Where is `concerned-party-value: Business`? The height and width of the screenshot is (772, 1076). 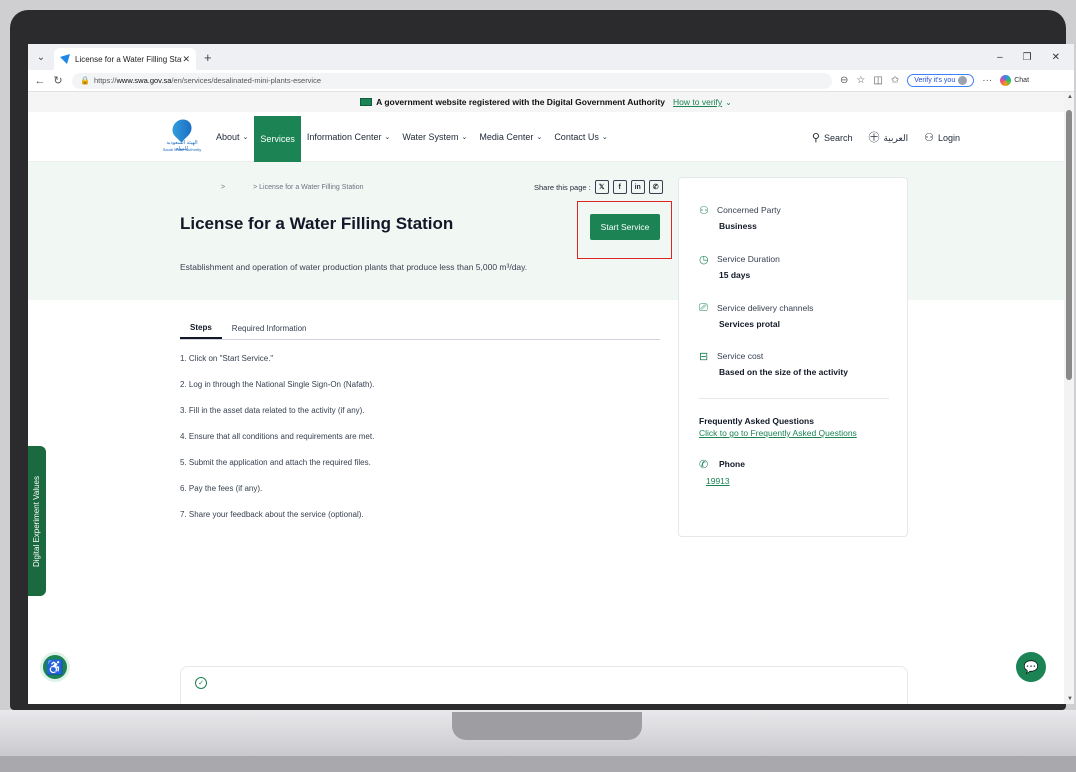
concerned-party-value: Business is located at coordinates (738, 226).